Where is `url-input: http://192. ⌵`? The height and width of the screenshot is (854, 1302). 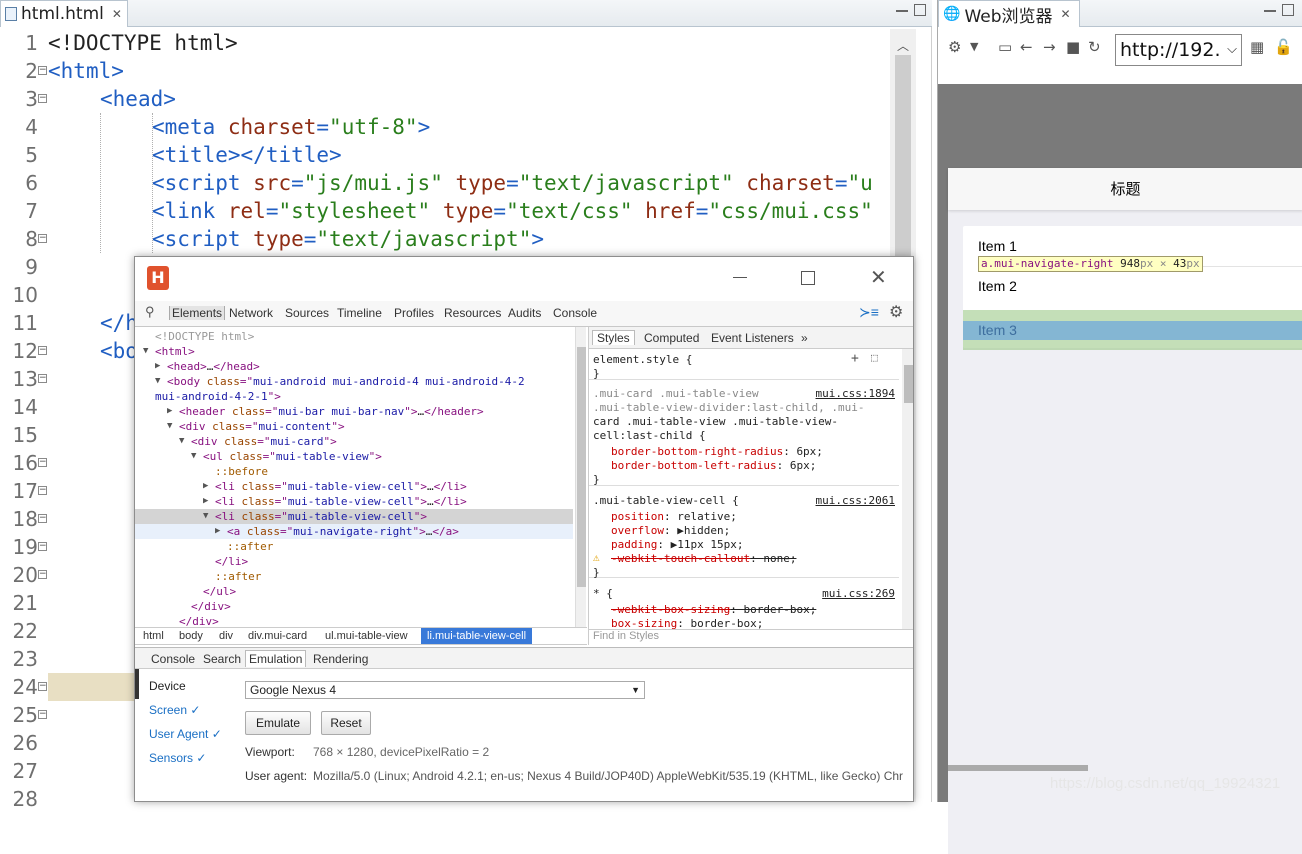 url-input: http://192. ⌵ is located at coordinates (1178, 50).